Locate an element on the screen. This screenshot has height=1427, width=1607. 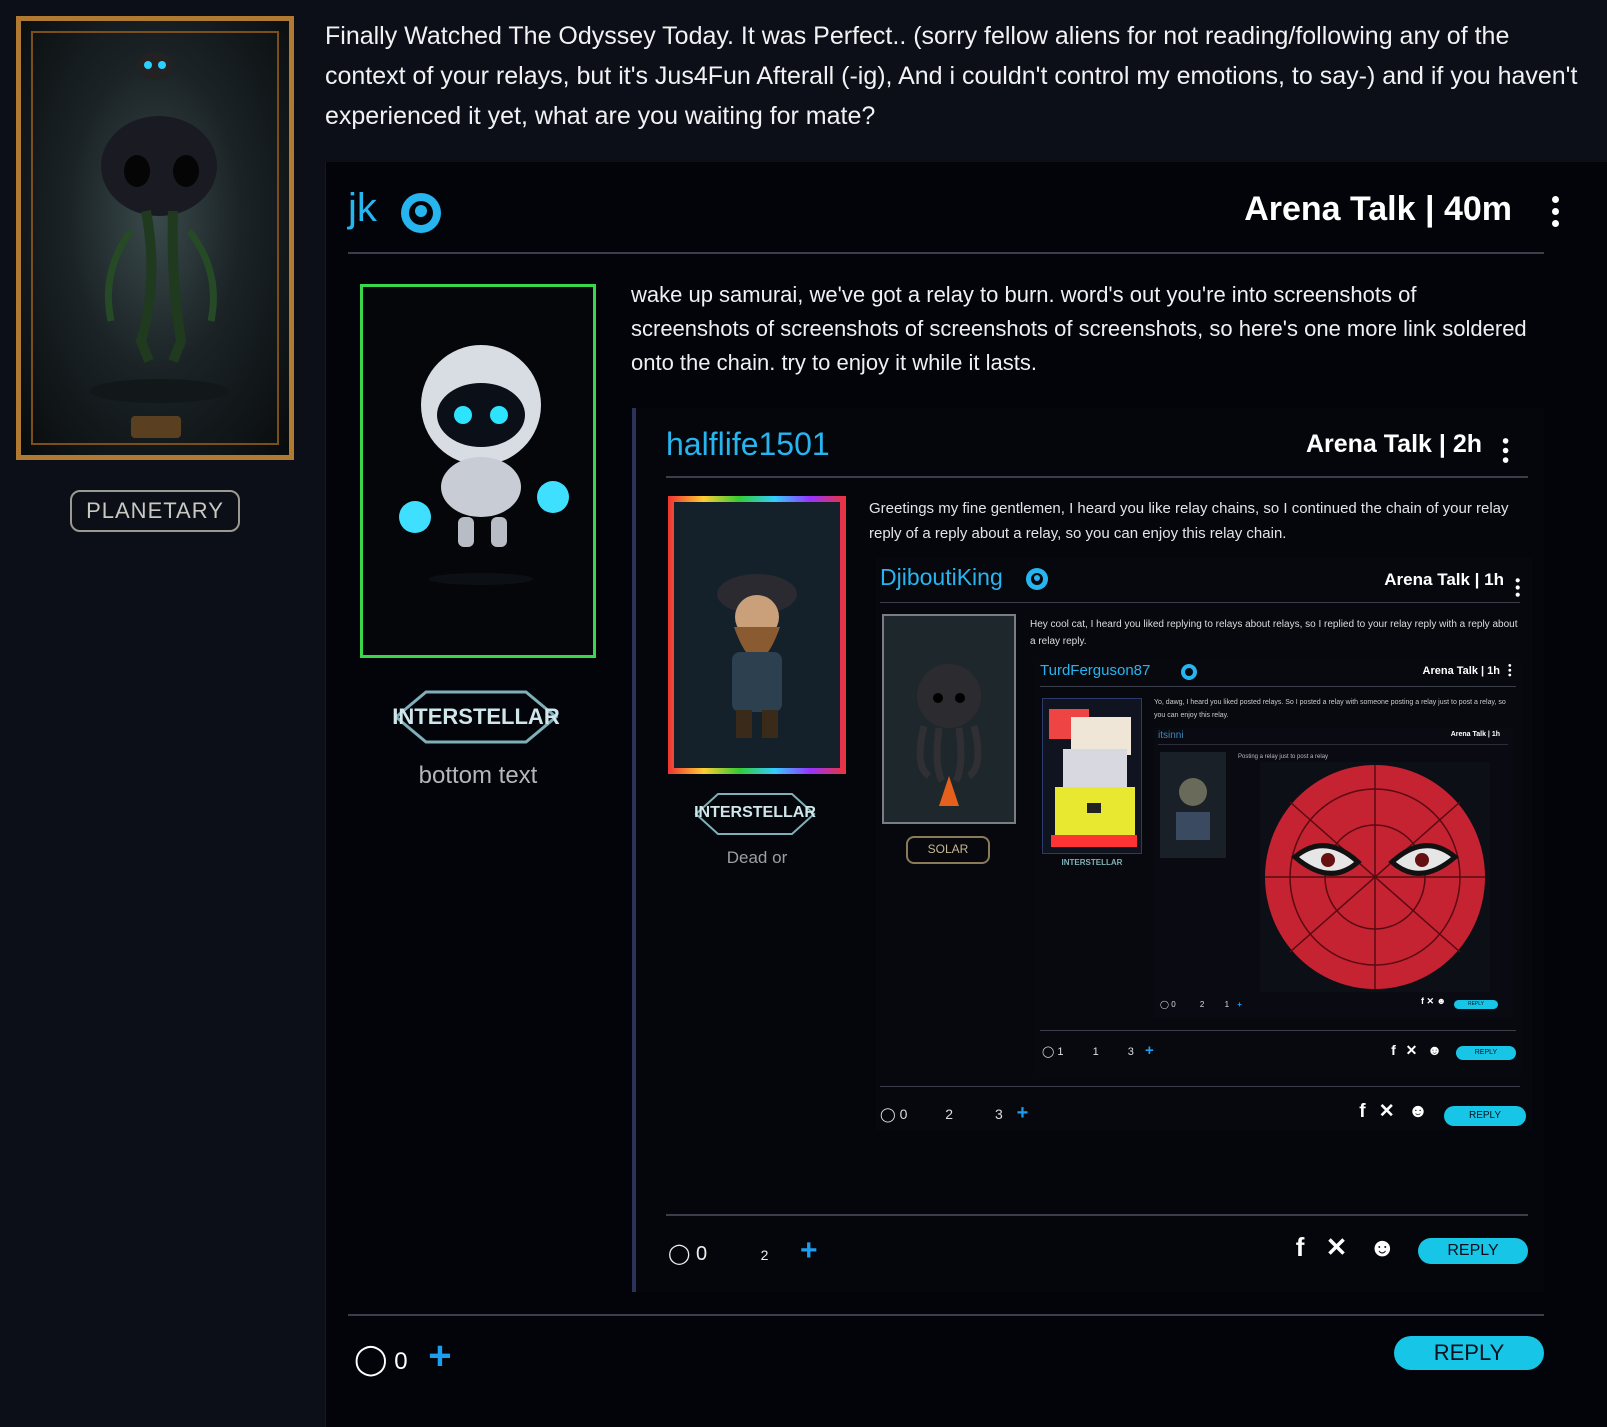
spiderman-mask-image is located at coordinates (1375, 877).